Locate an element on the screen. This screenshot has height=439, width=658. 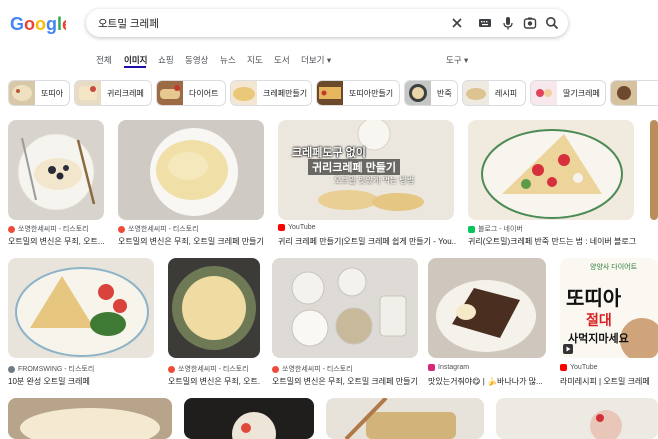
play-icon is located at coordinates (568, 349).